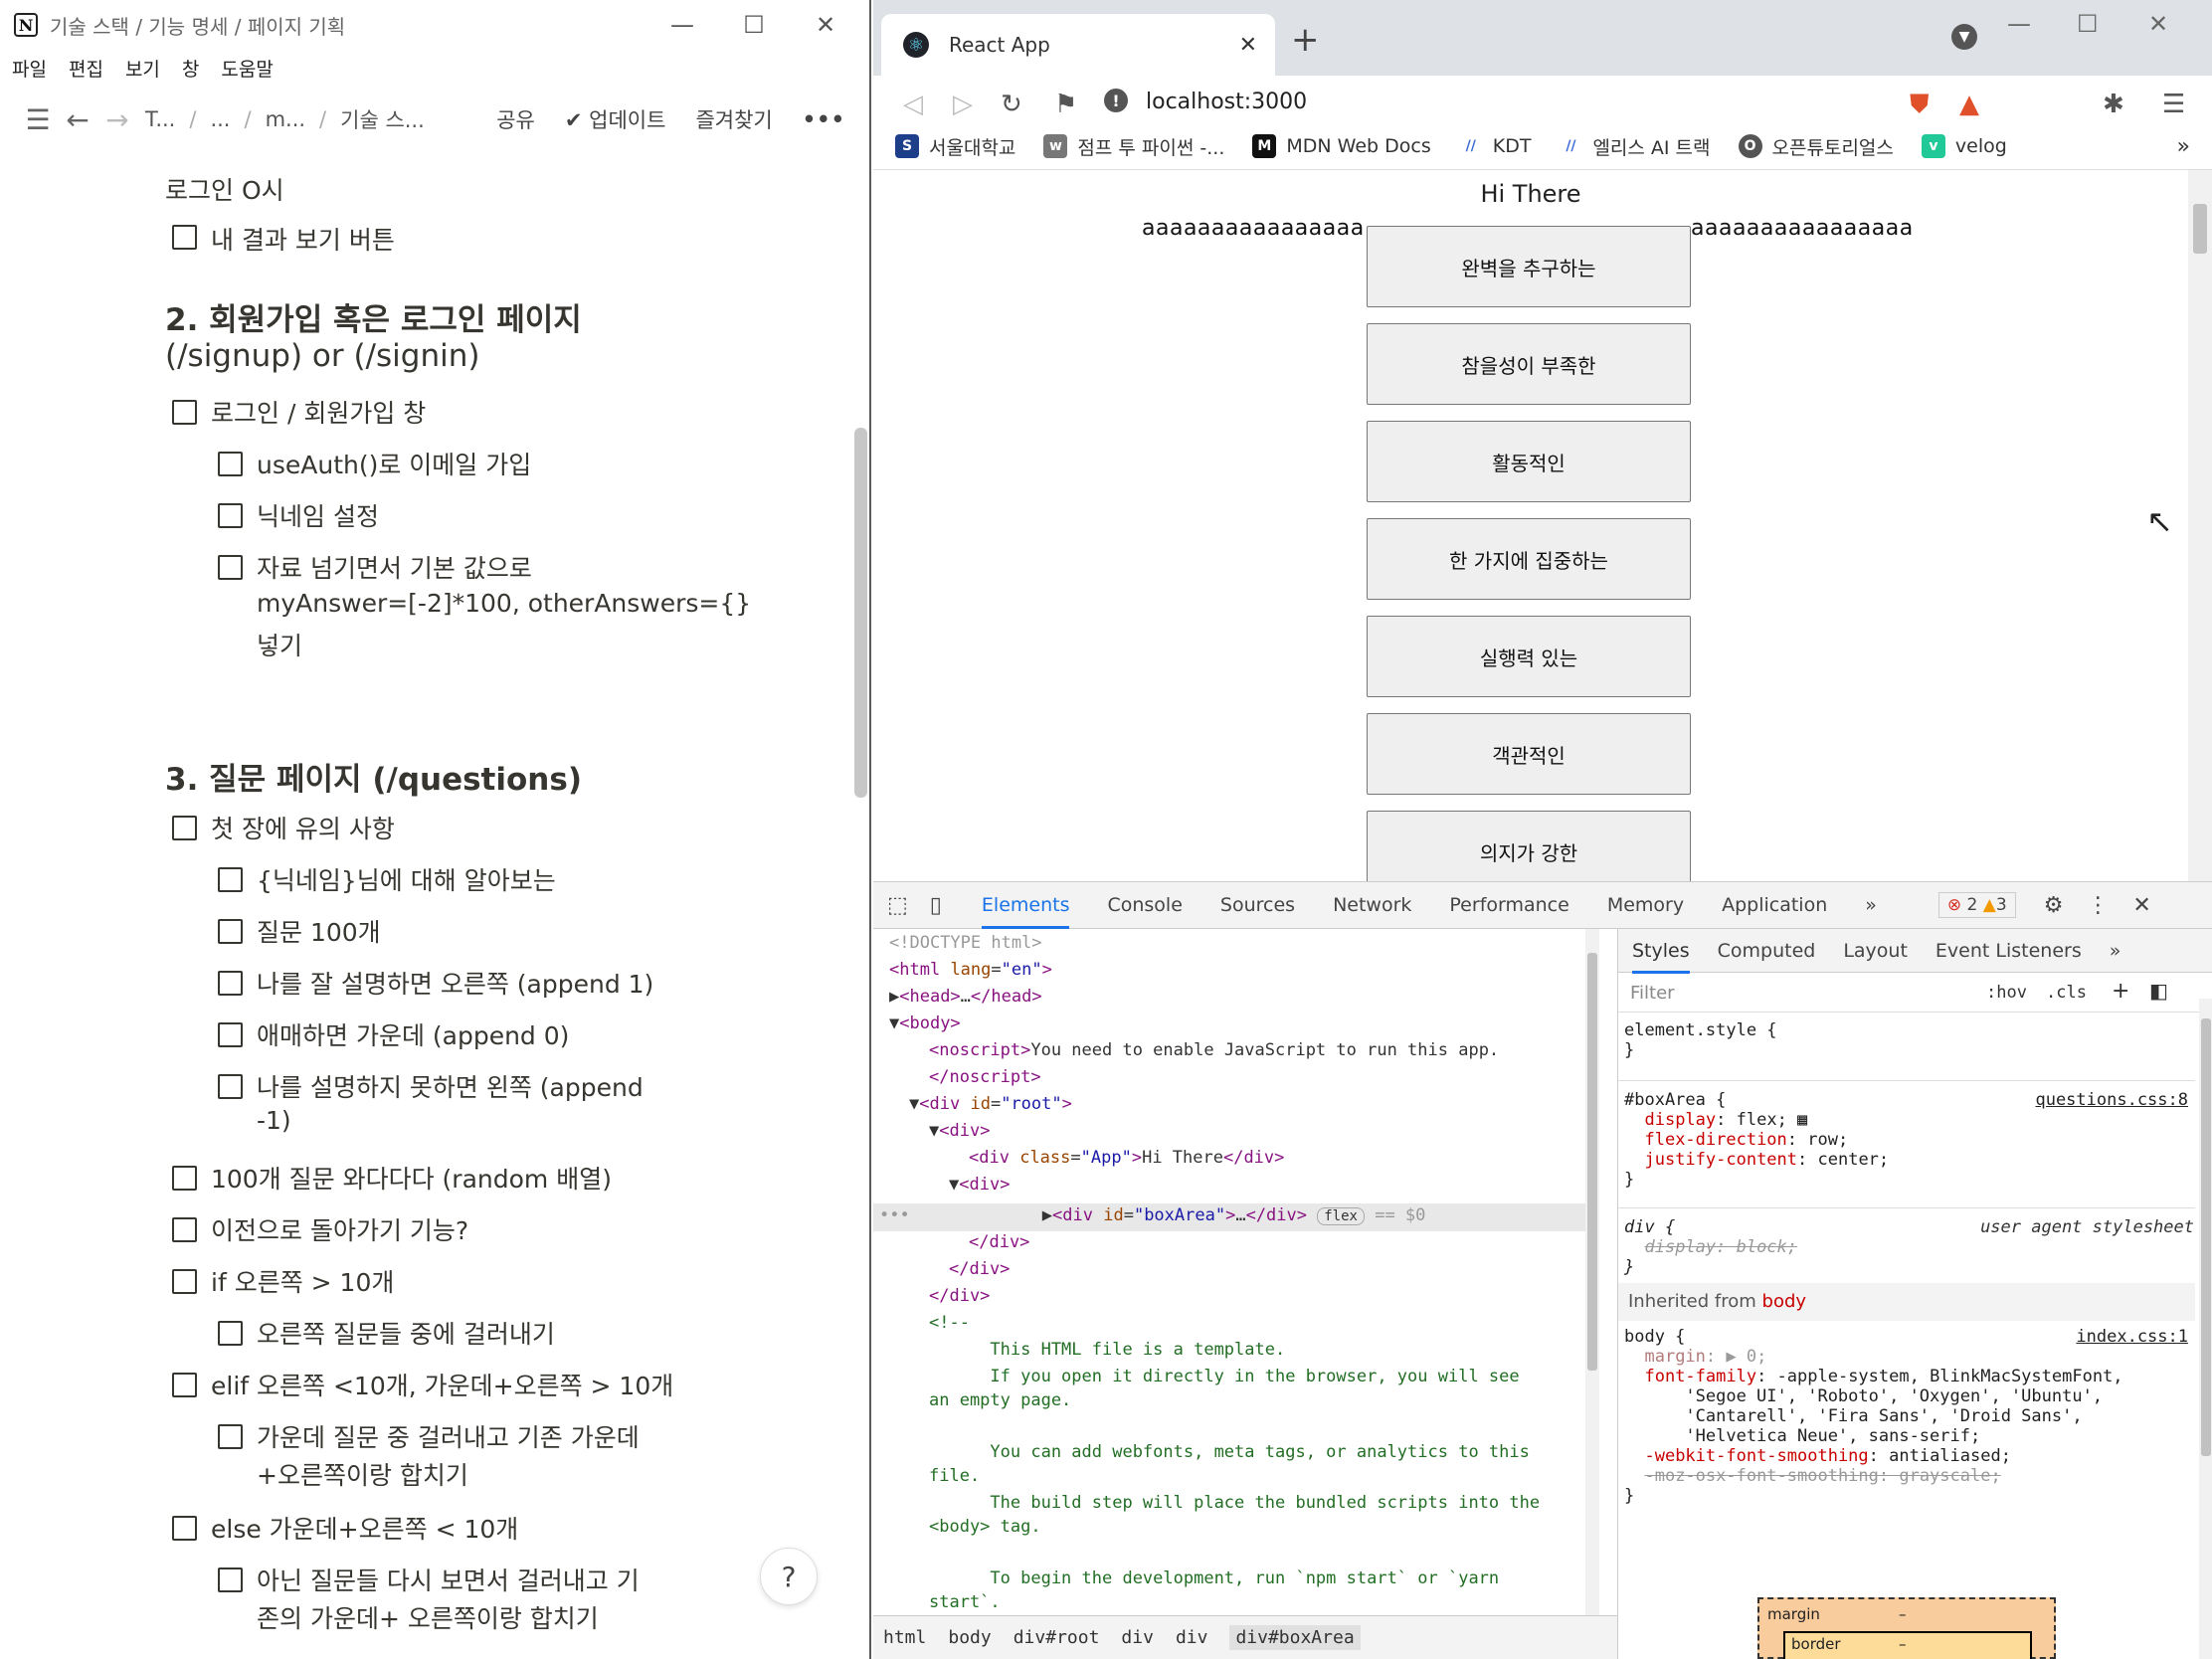 The height and width of the screenshot is (1659, 2212). I want to click on favorite-button: 즐겨찾기, so click(733, 119).